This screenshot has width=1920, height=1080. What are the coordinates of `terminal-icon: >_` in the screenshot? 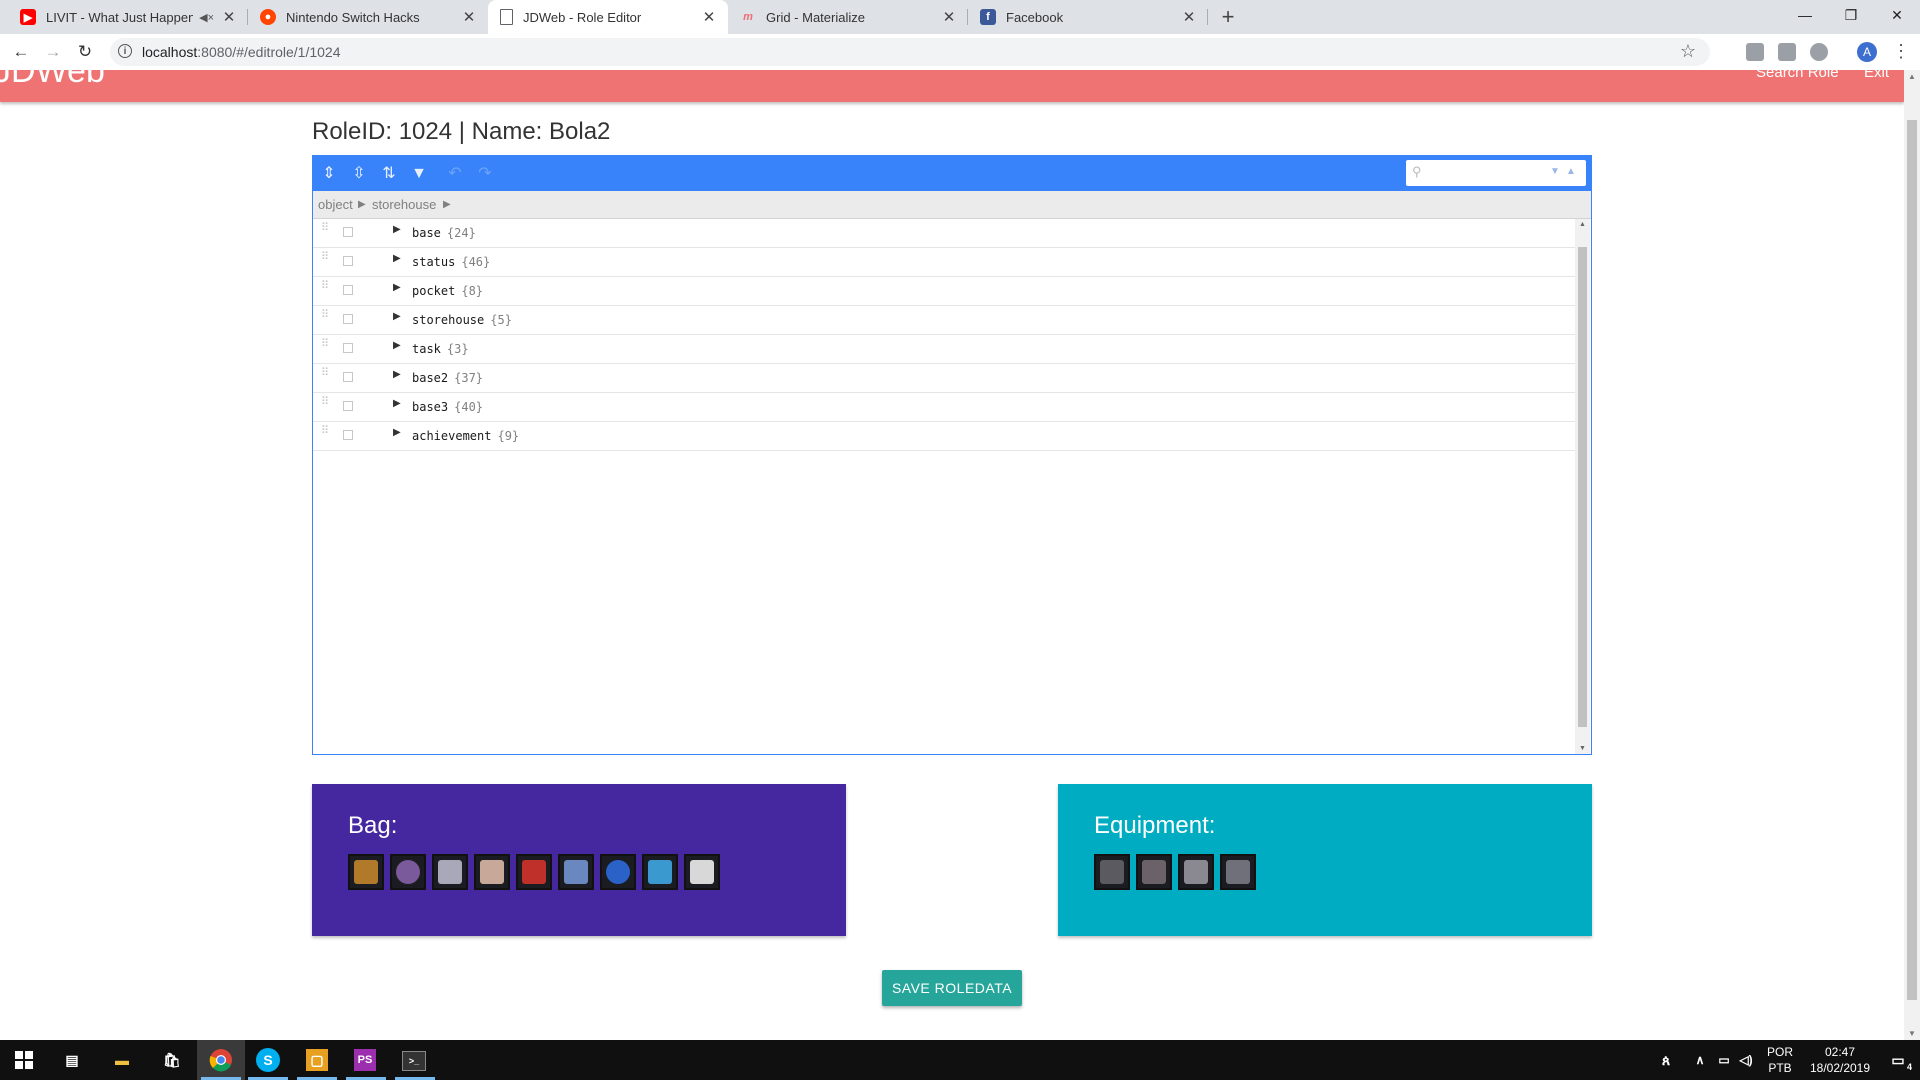 It's located at (414, 1061).